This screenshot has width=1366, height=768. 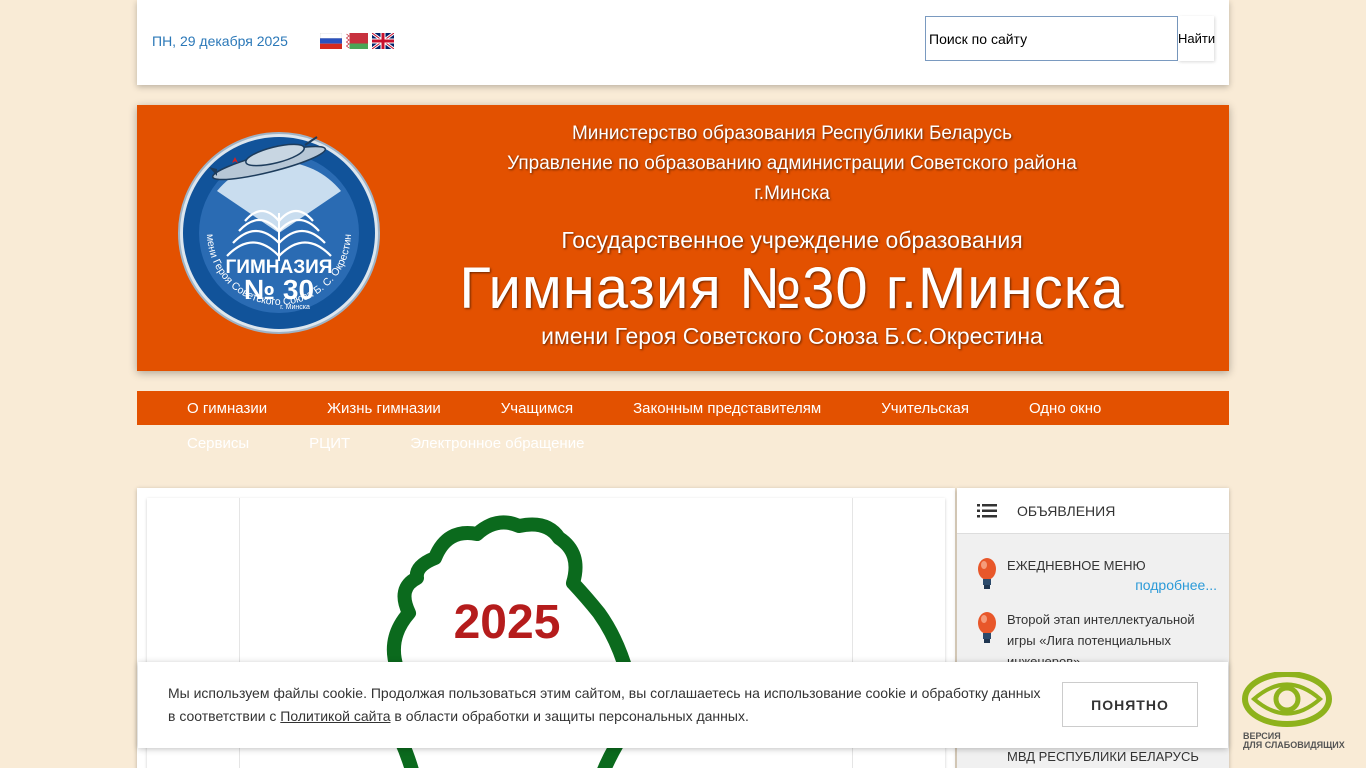 I want to click on search-button: Найти, so click(x=1196, y=38).